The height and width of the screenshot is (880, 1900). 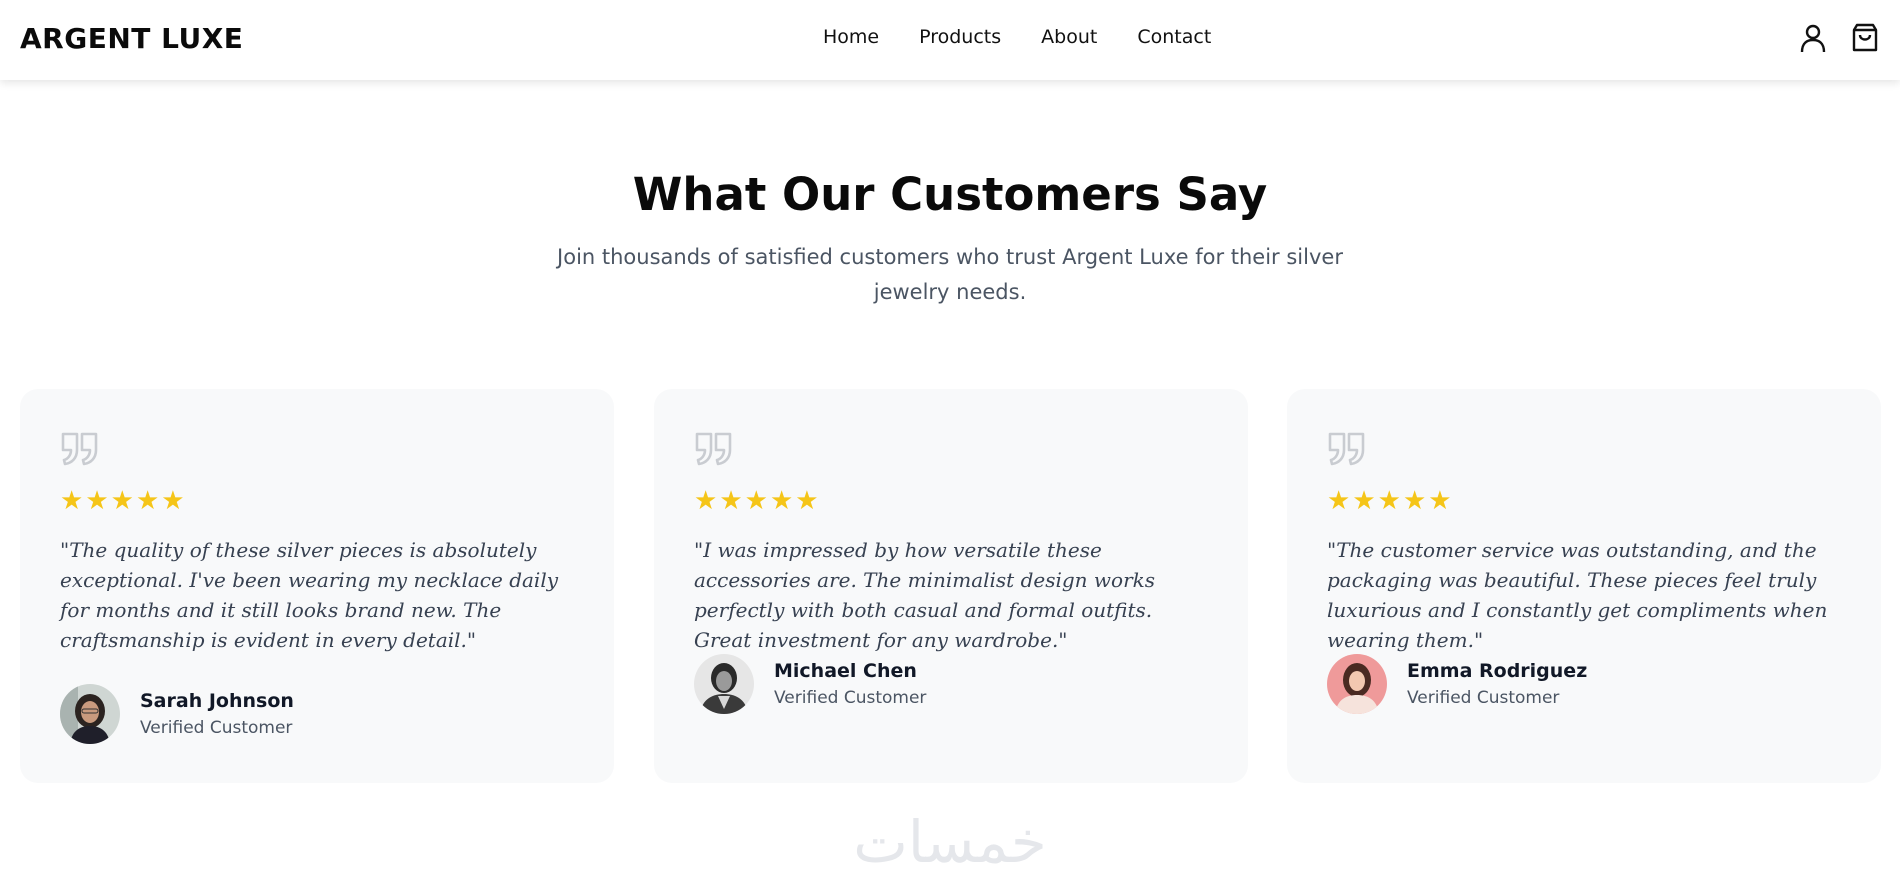 What do you see at coordinates (851, 37) in the screenshot?
I see `nav-home: Home` at bounding box center [851, 37].